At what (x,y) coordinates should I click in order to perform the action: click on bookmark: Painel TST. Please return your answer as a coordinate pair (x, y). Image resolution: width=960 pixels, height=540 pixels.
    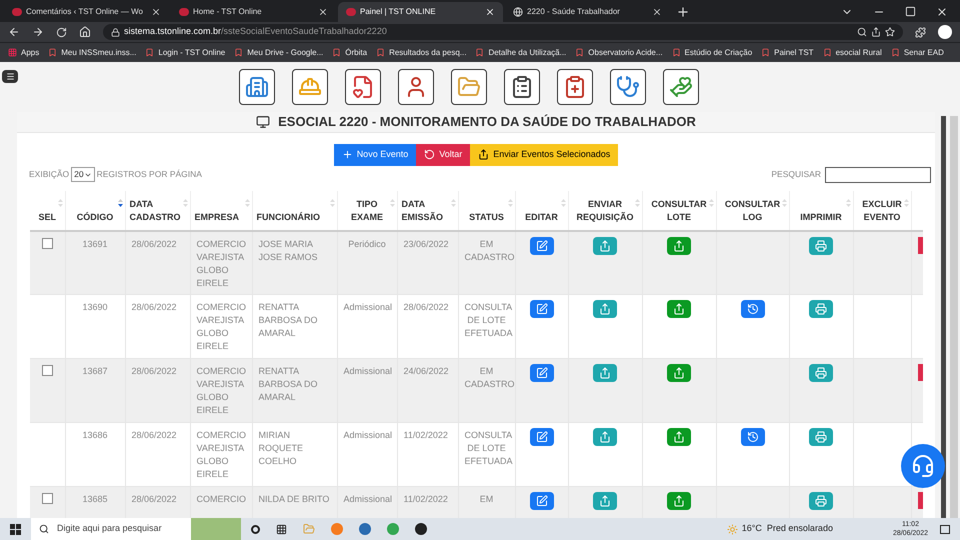
    Looking at the image, I should click on (787, 52).